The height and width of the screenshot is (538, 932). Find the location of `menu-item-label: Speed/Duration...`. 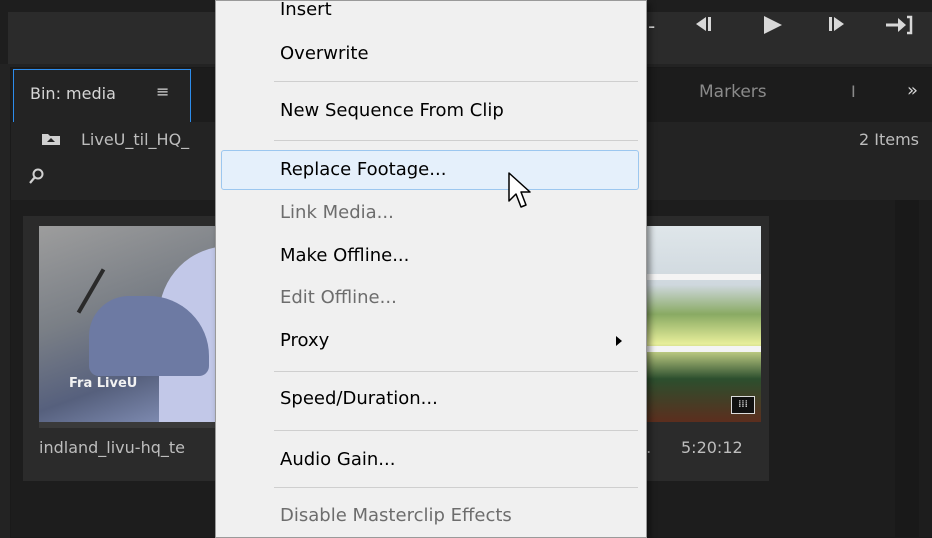

menu-item-label: Speed/Duration... is located at coordinates (359, 398).